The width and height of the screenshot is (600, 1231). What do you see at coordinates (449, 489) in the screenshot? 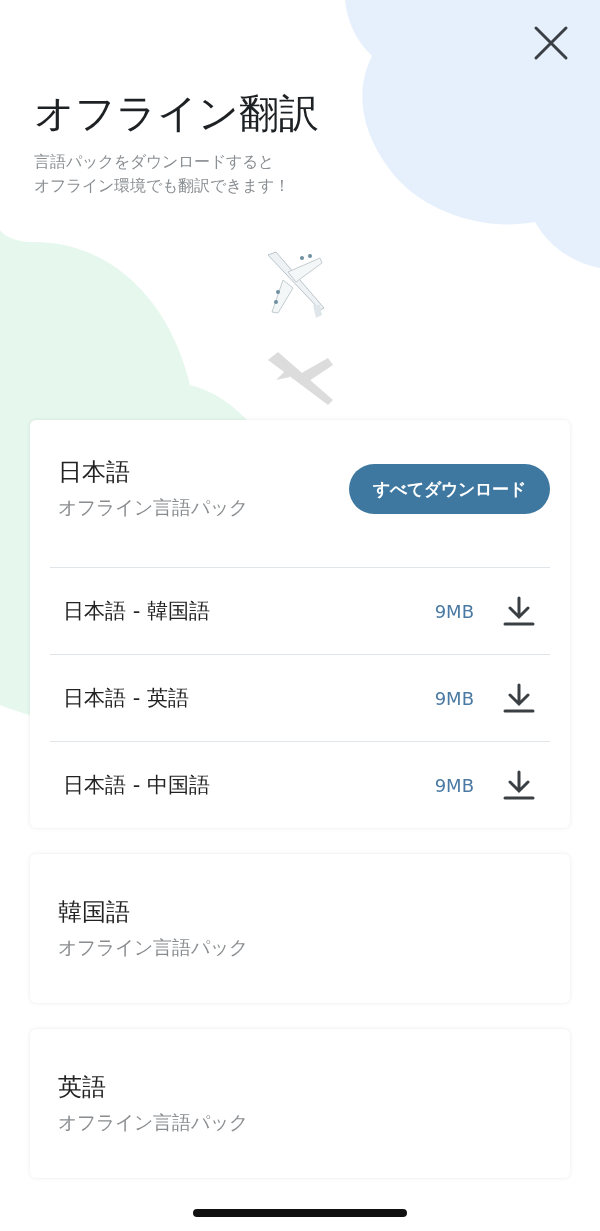
I see `download-all-button: すべてダウンロード` at bounding box center [449, 489].